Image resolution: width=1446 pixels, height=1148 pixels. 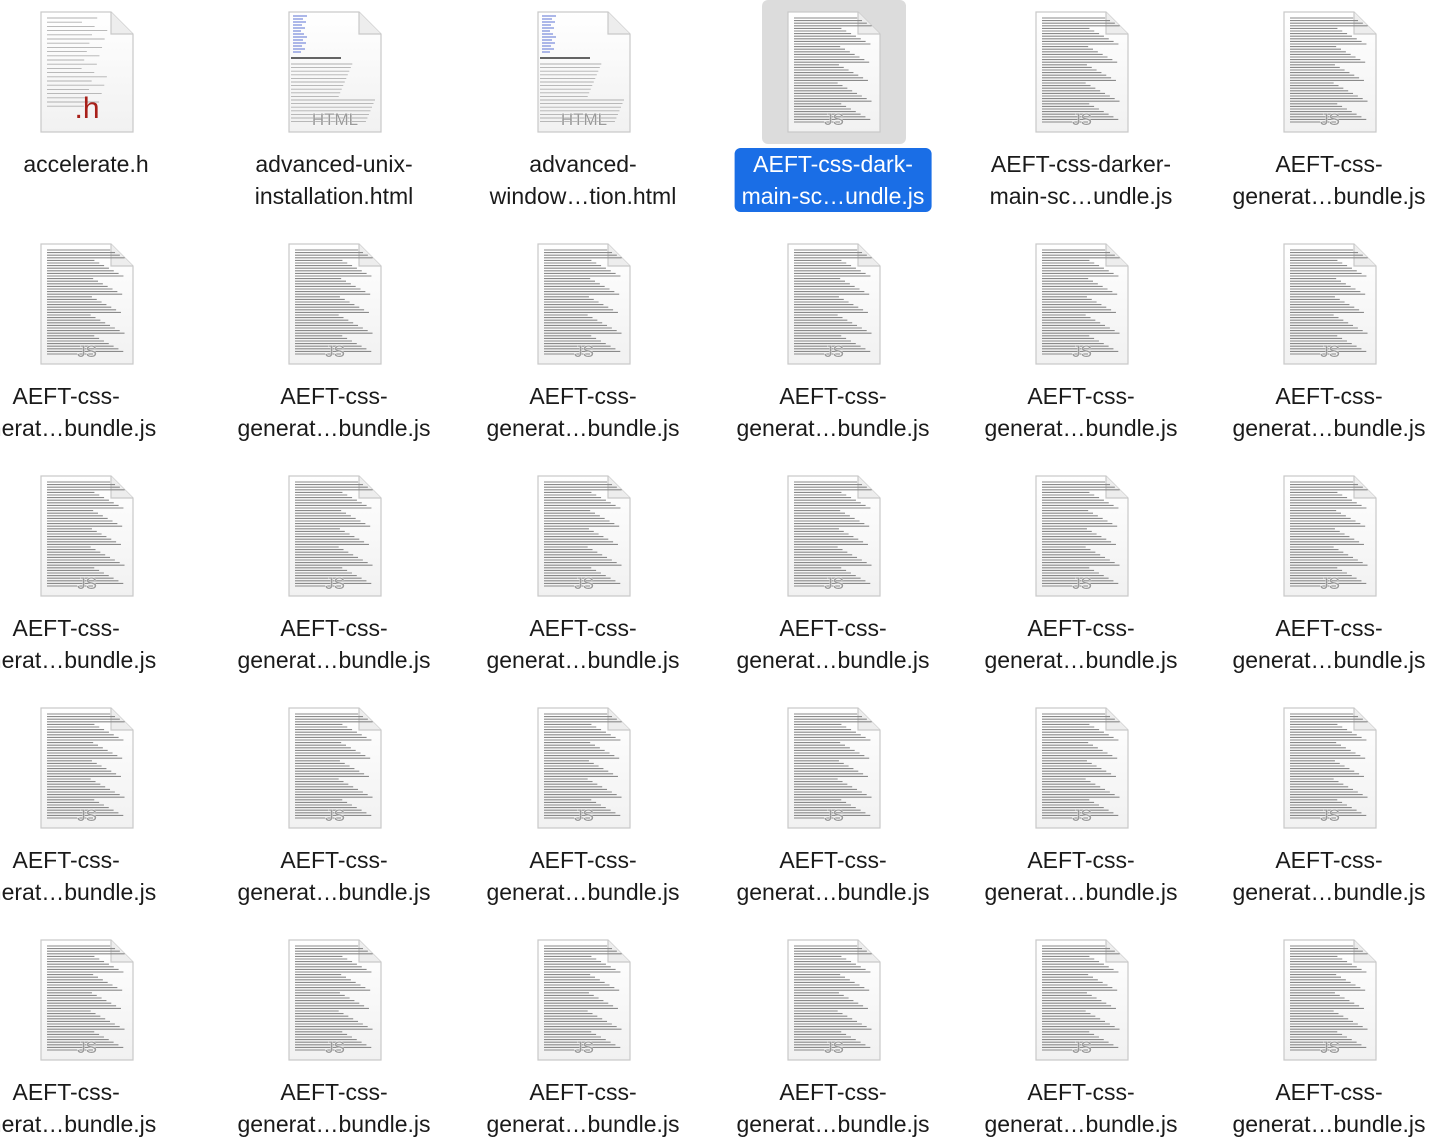 I want to click on file-item: .h accelerate.h, so click(x=105, y=116).